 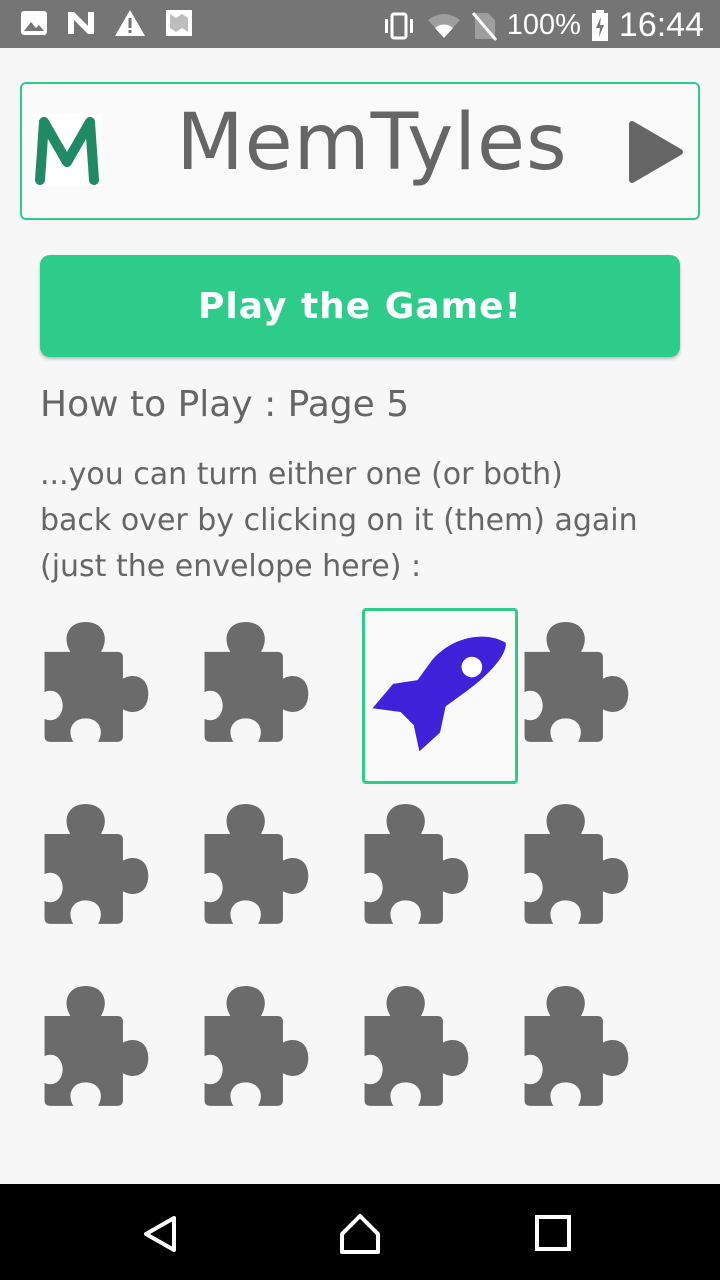 What do you see at coordinates (398, 25) in the screenshot?
I see `vibrate-icon` at bounding box center [398, 25].